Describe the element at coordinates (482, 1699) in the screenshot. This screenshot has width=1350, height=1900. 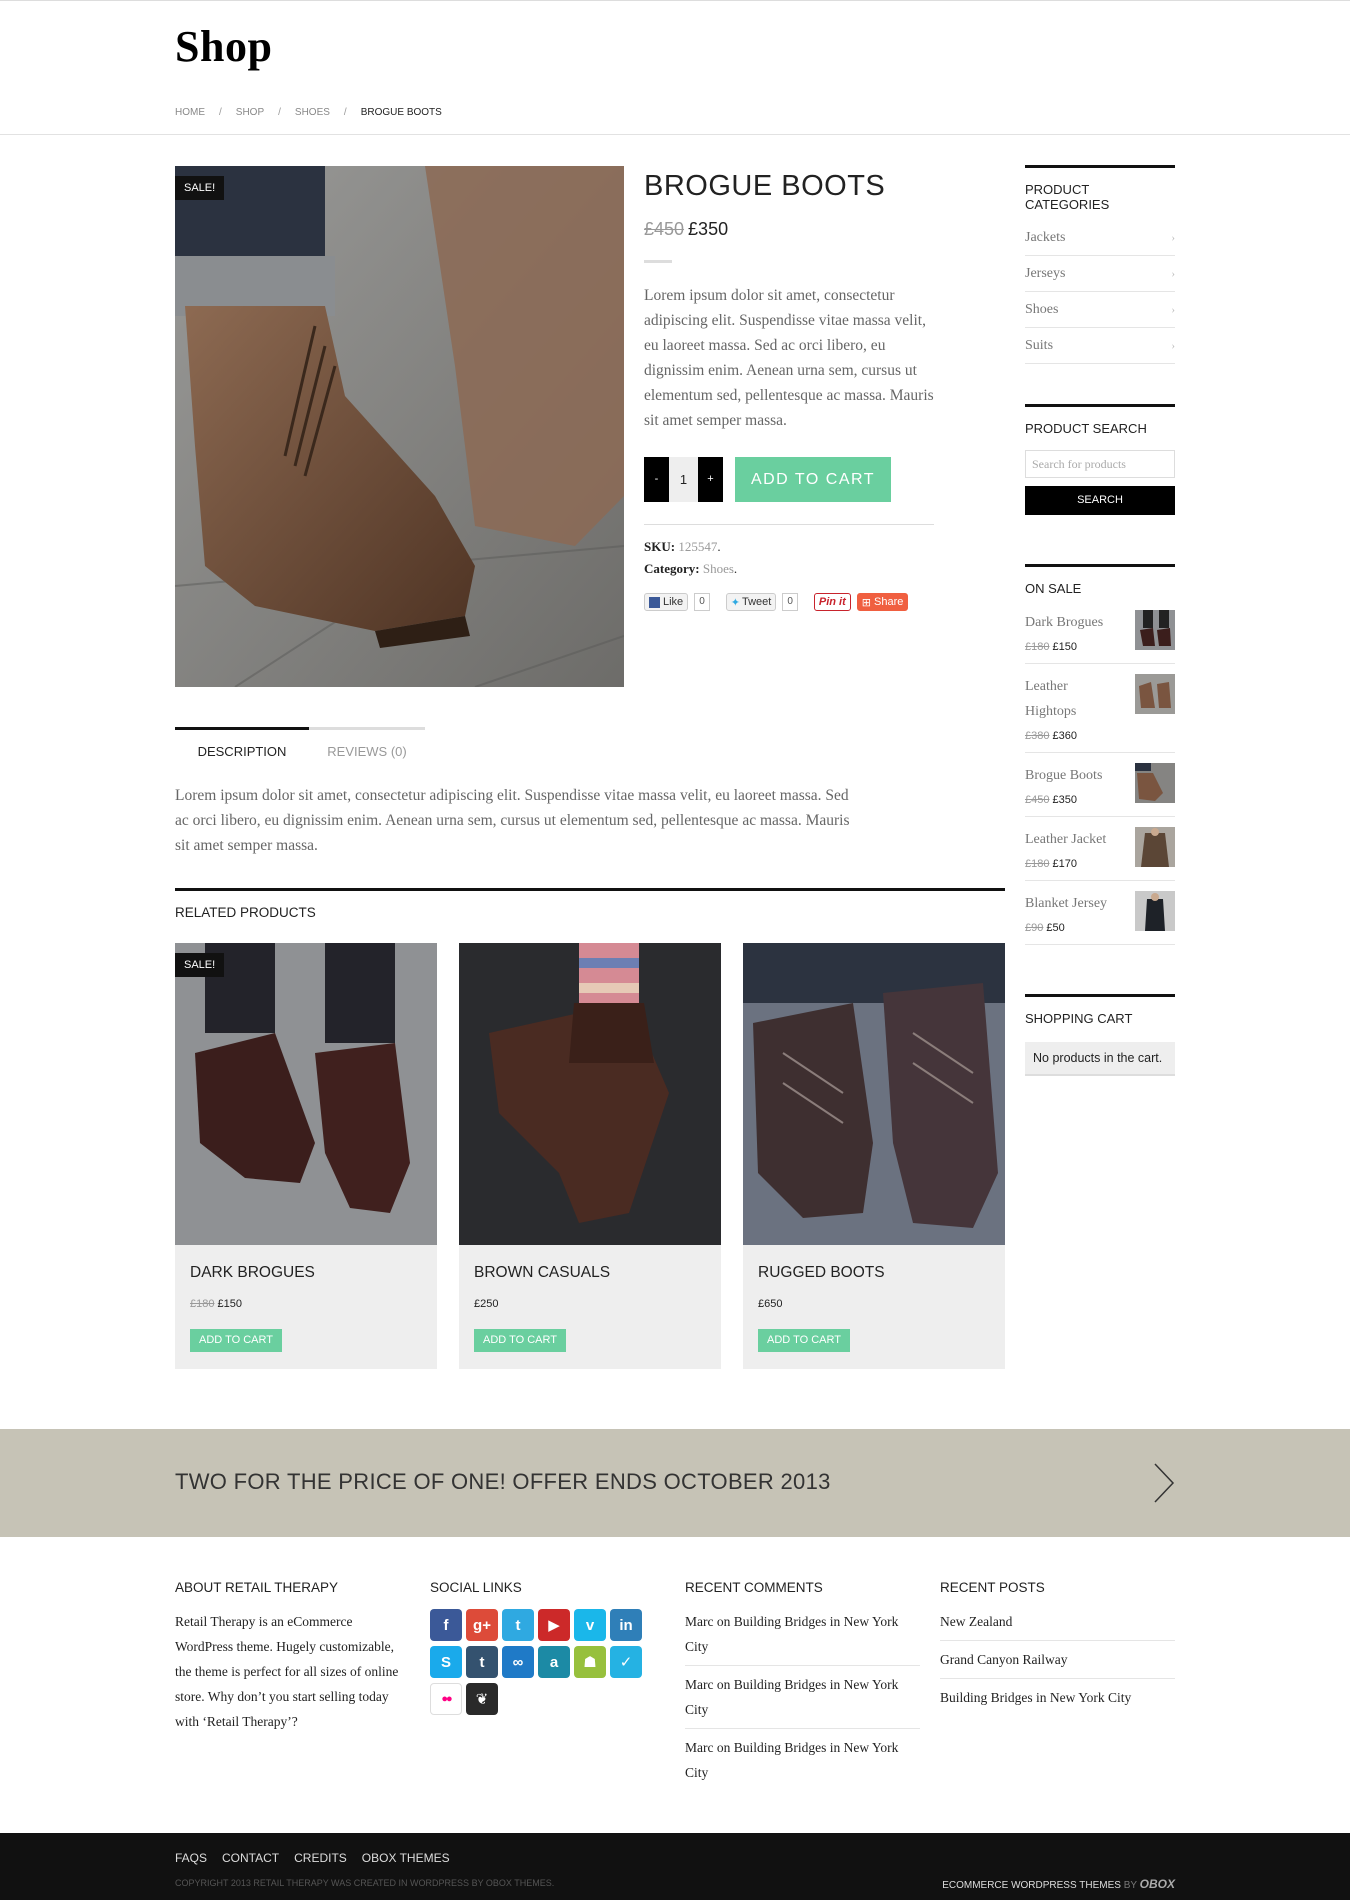
I see `evernote-icon: ❦` at that location.